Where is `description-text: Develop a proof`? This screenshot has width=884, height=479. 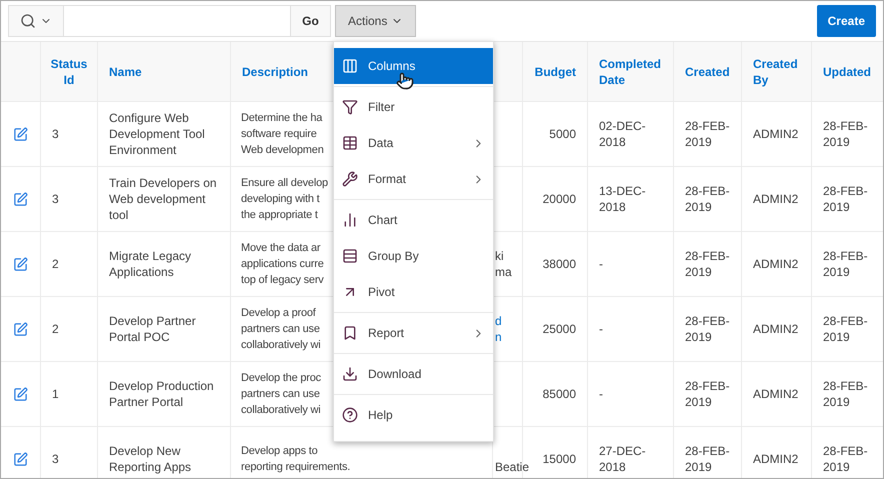
description-text: Develop a proof is located at coordinates (279, 313).